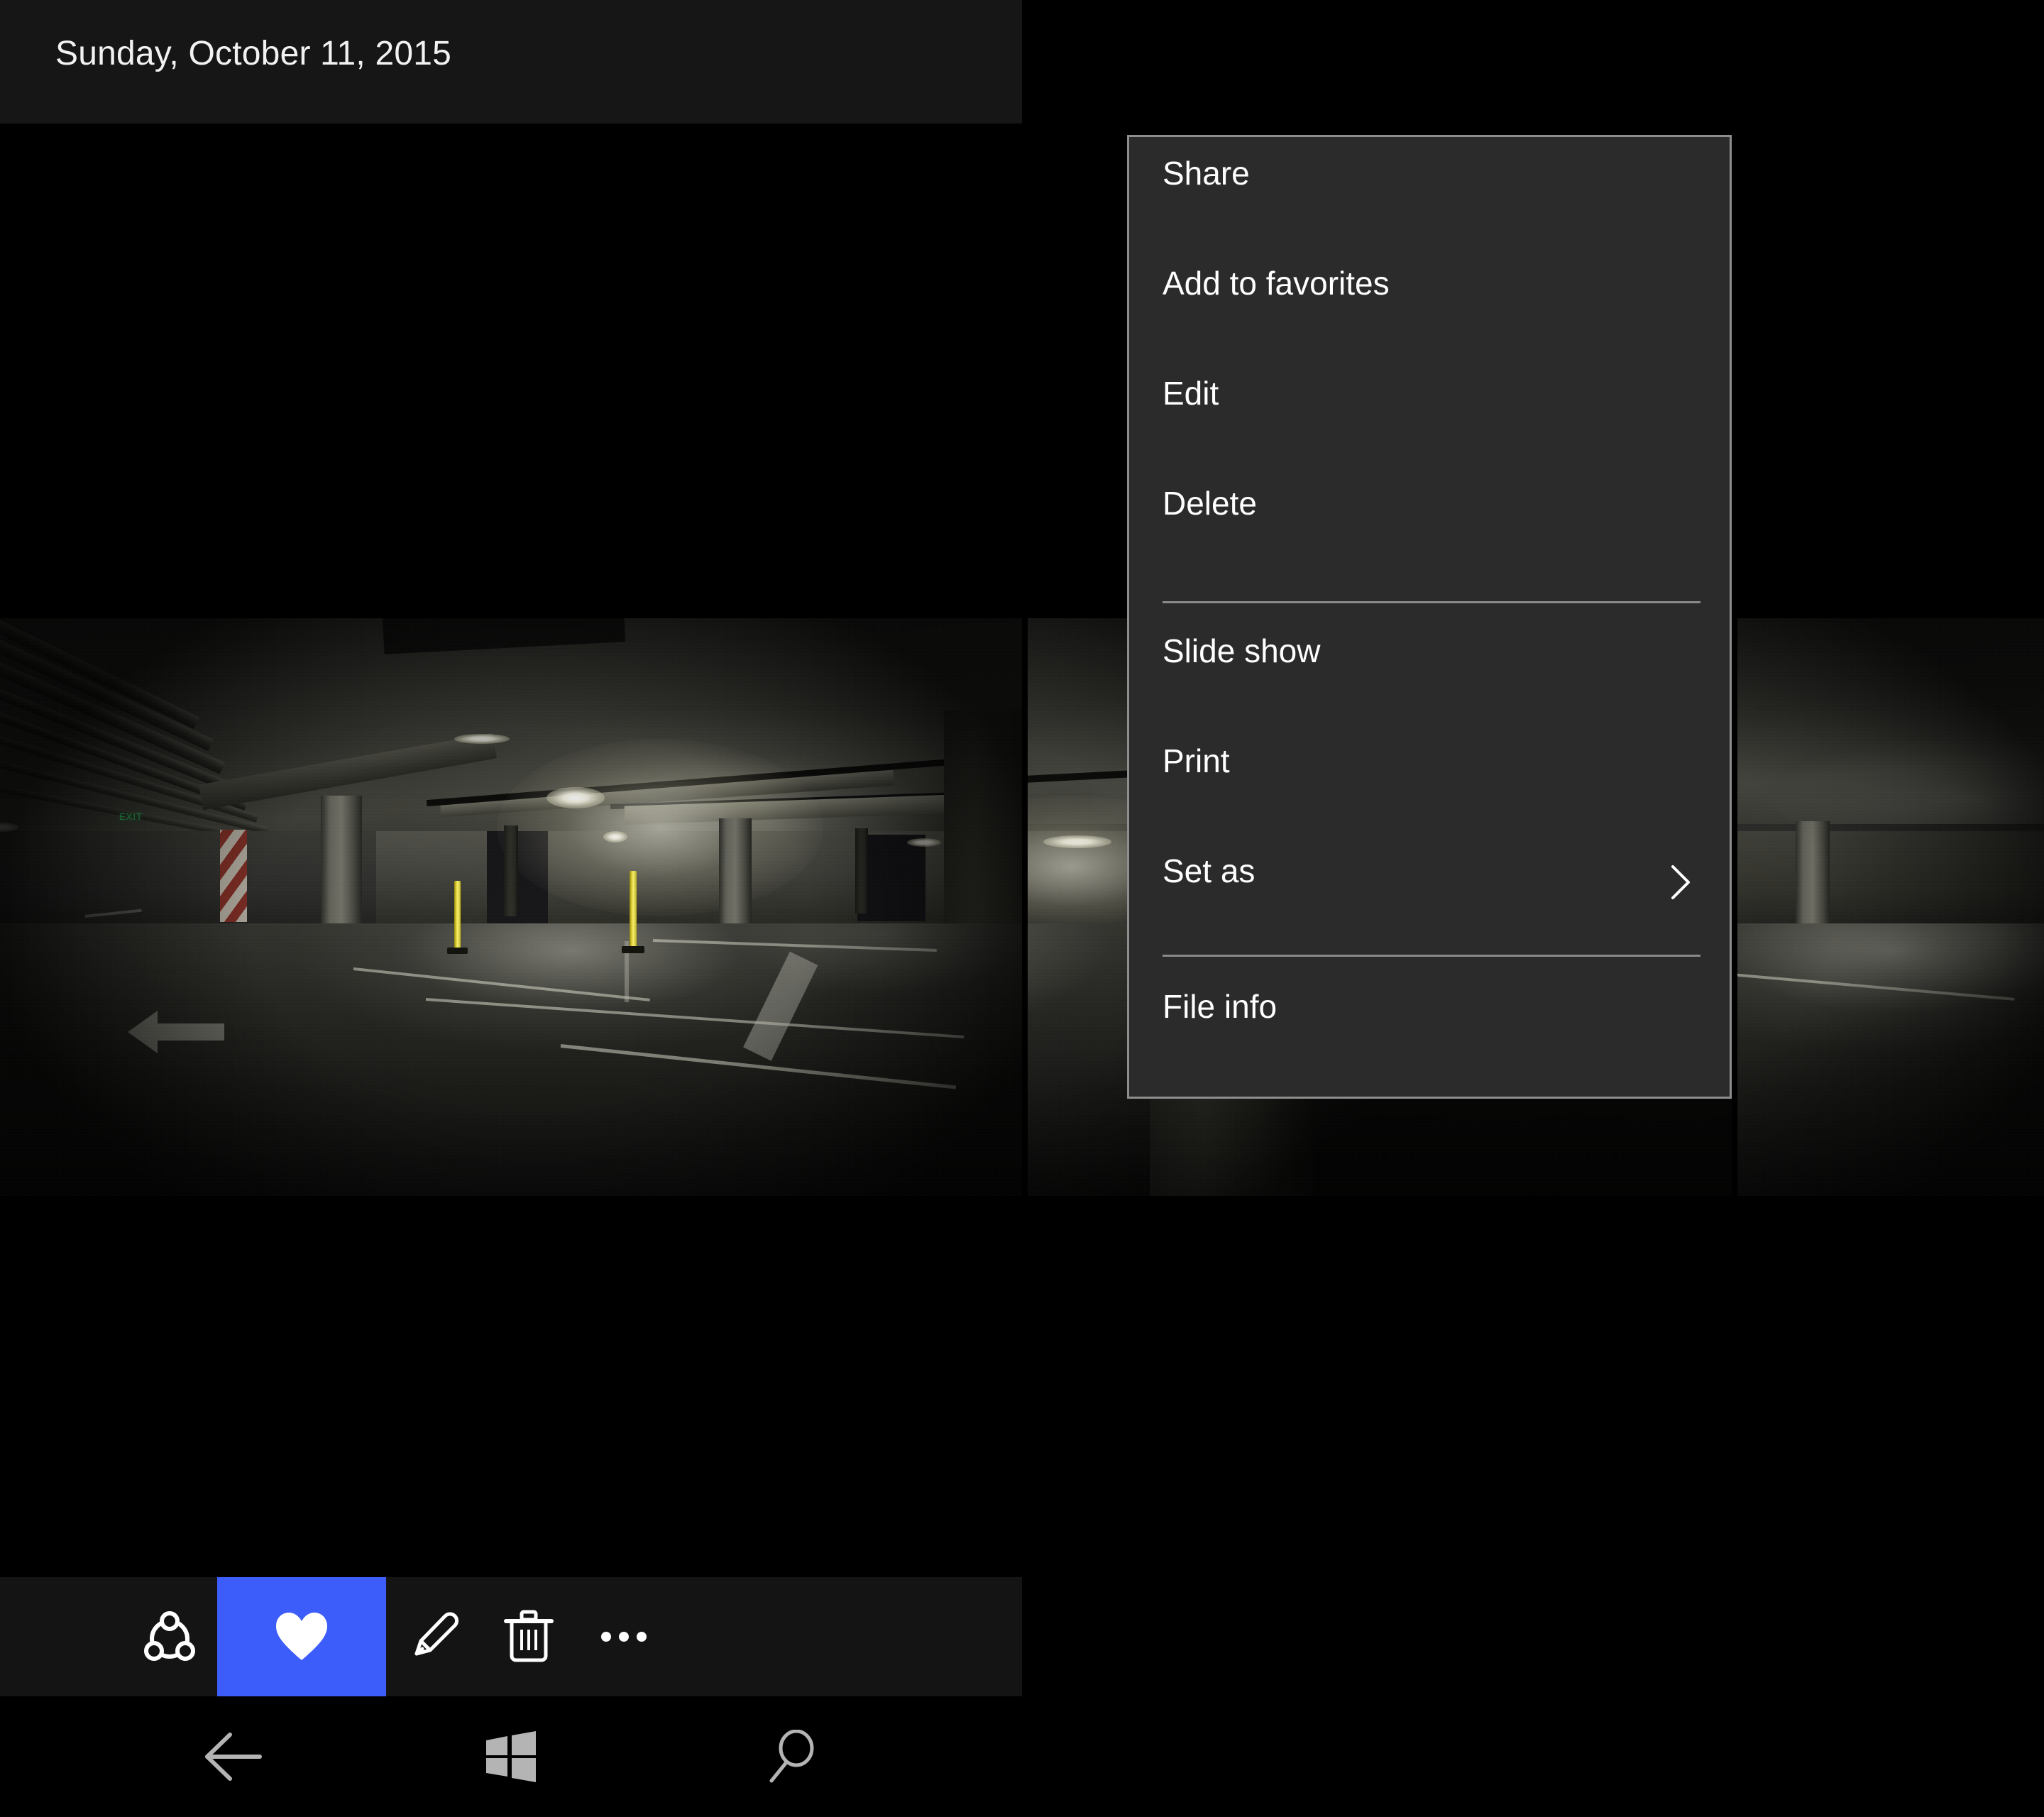 This screenshot has height=1817, width=2044. Describe the element at coordinates (233, 876) in the screenshot. I see `hazard-stripe-panel` at that location.